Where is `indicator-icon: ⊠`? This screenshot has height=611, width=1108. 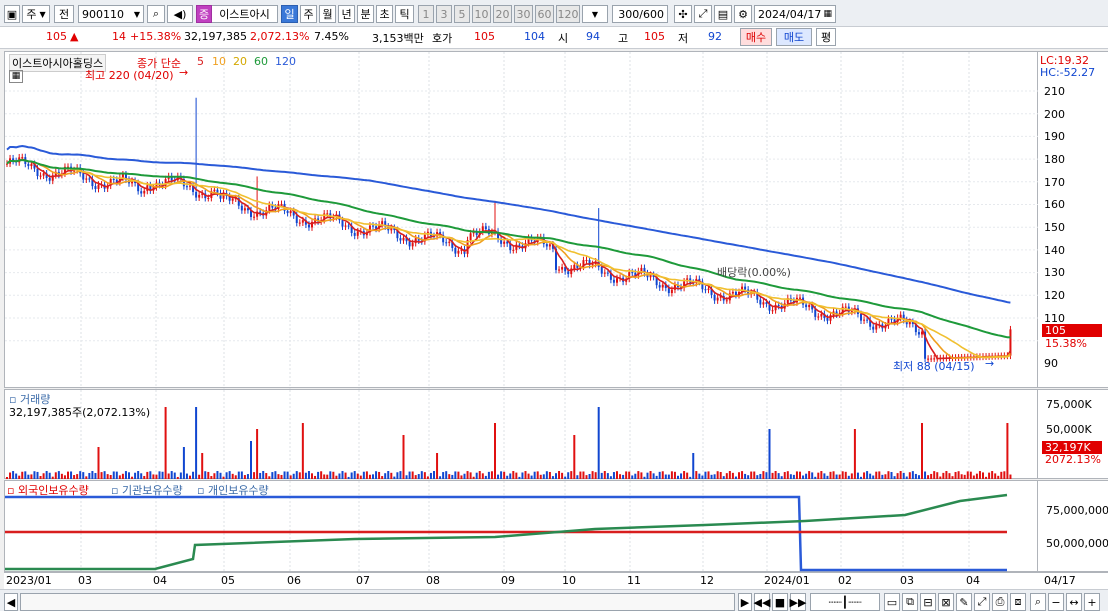 indicator-icon: ⊠ is located at coordinates (946, 602).